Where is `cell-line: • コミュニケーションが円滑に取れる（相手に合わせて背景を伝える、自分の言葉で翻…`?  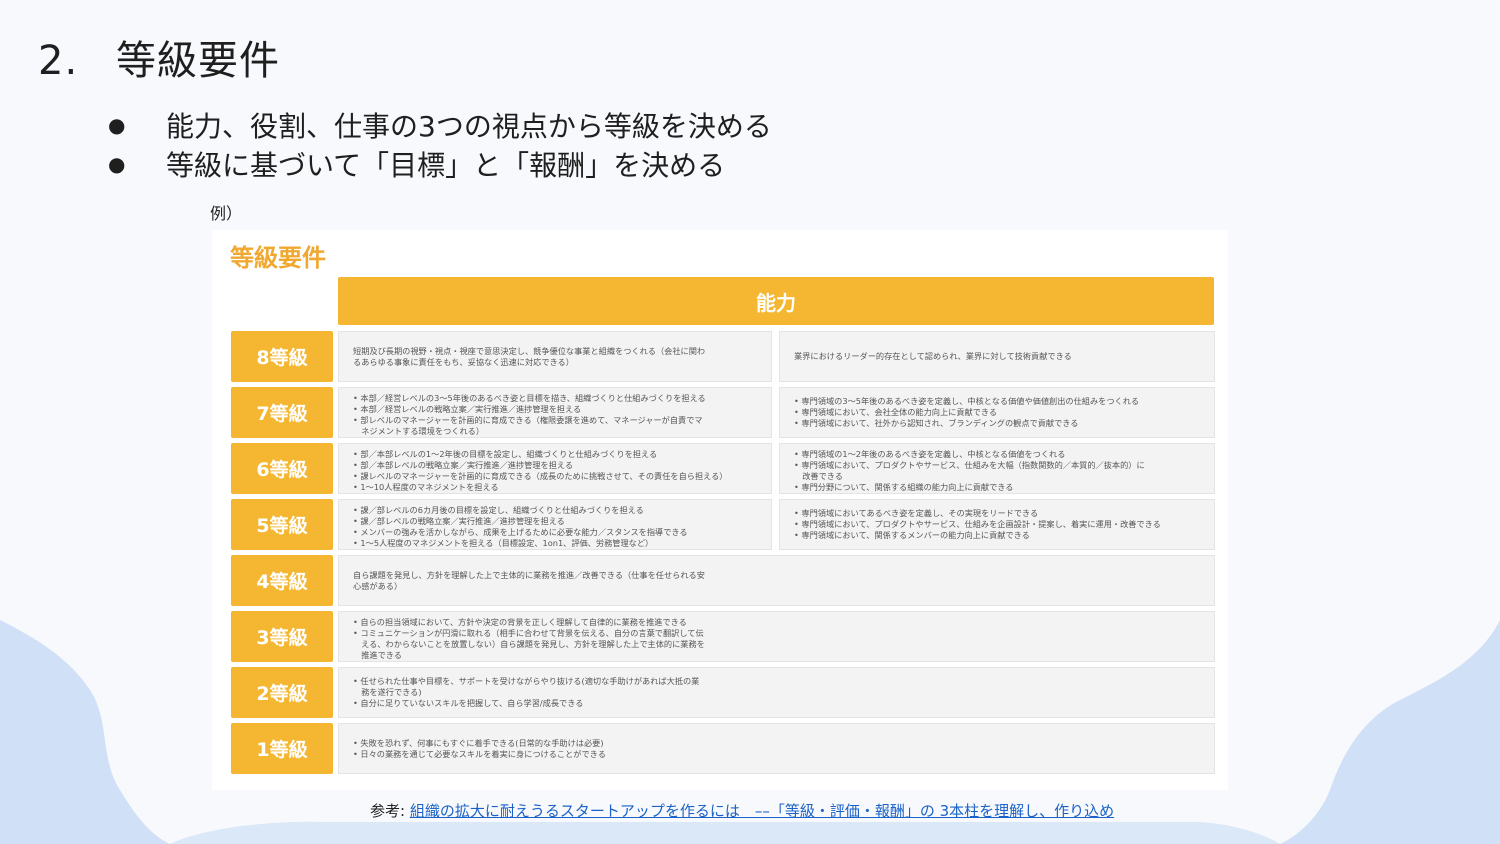 cell-line: • コミュニケーションが円滑に取れる（相手に合わせて背景を伝える、自分の言葉で翻… is located at coordinates (528, 633).